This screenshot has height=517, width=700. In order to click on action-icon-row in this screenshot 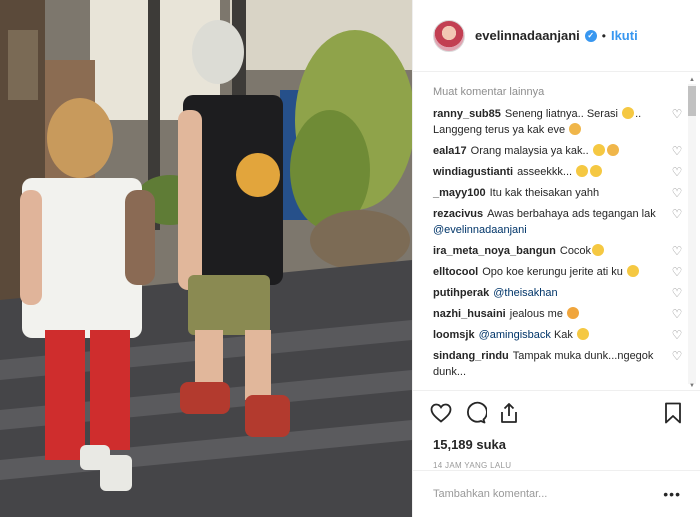, I will do `click(557, 413)`.